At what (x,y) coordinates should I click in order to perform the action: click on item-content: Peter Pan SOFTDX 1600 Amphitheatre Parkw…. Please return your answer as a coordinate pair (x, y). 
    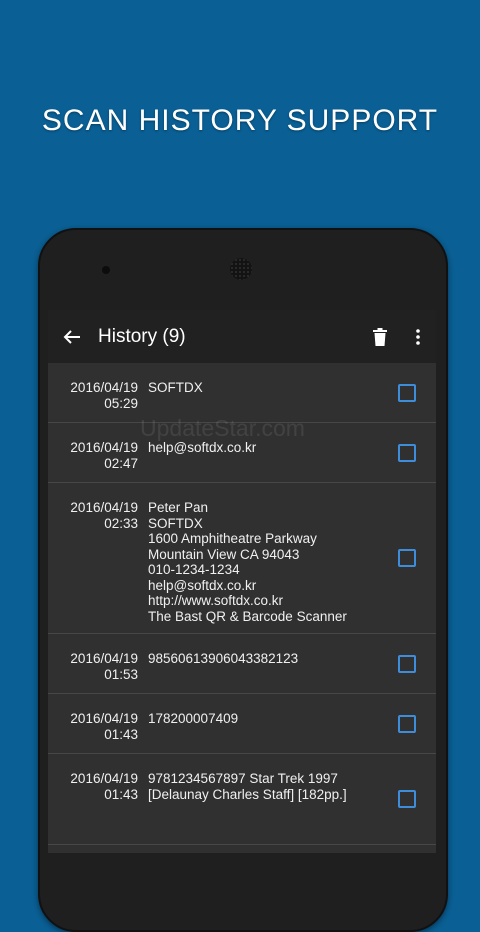
    Looking at the image, I should click on (247, 562).